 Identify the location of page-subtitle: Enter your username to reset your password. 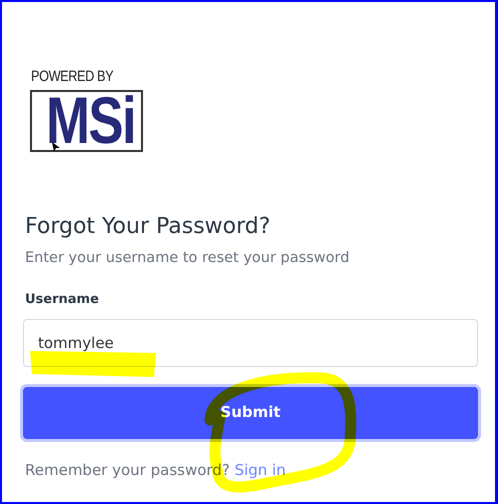
(187, 258).